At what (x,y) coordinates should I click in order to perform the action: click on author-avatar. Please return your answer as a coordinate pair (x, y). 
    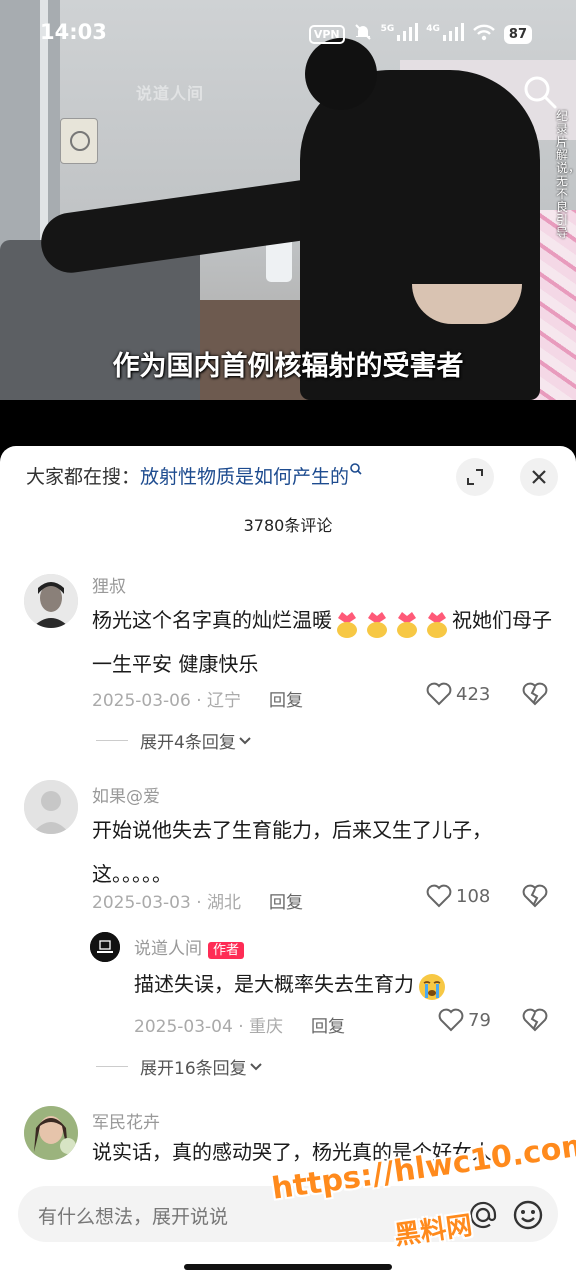
    Looking at the image, I should click on (105, 947).